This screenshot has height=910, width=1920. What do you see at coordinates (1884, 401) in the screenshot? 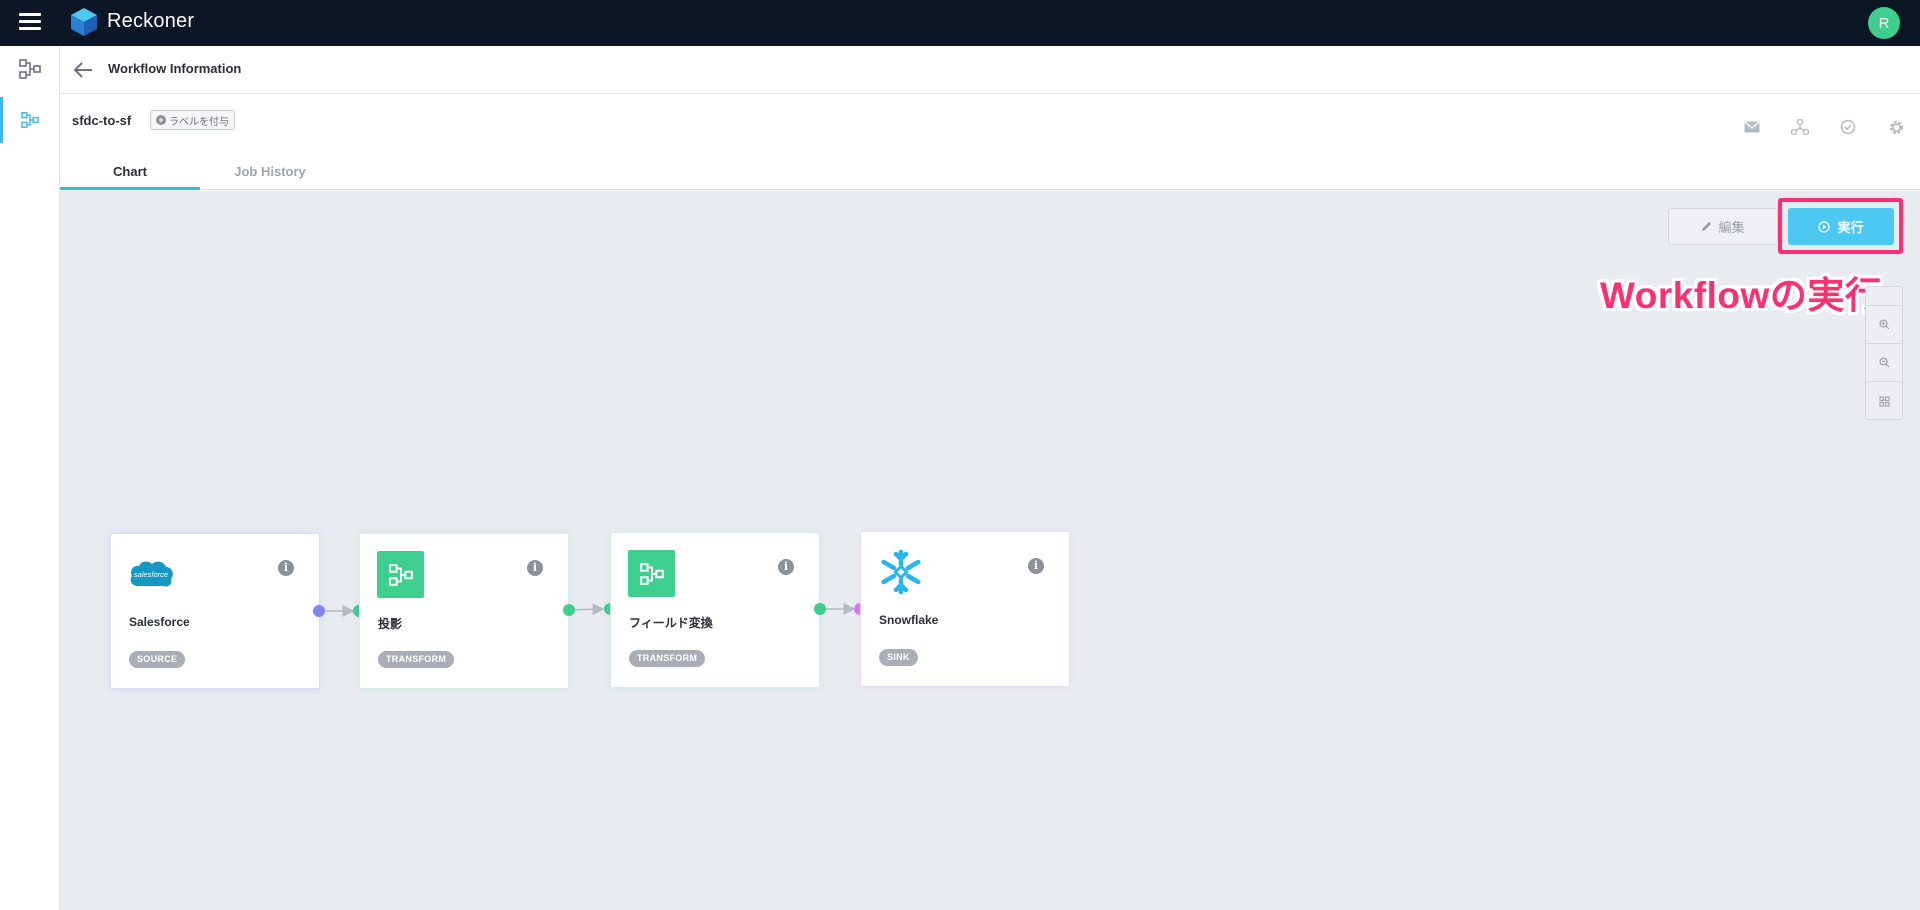
I see `fit-view-icon` at bounding box center [1884, 401].